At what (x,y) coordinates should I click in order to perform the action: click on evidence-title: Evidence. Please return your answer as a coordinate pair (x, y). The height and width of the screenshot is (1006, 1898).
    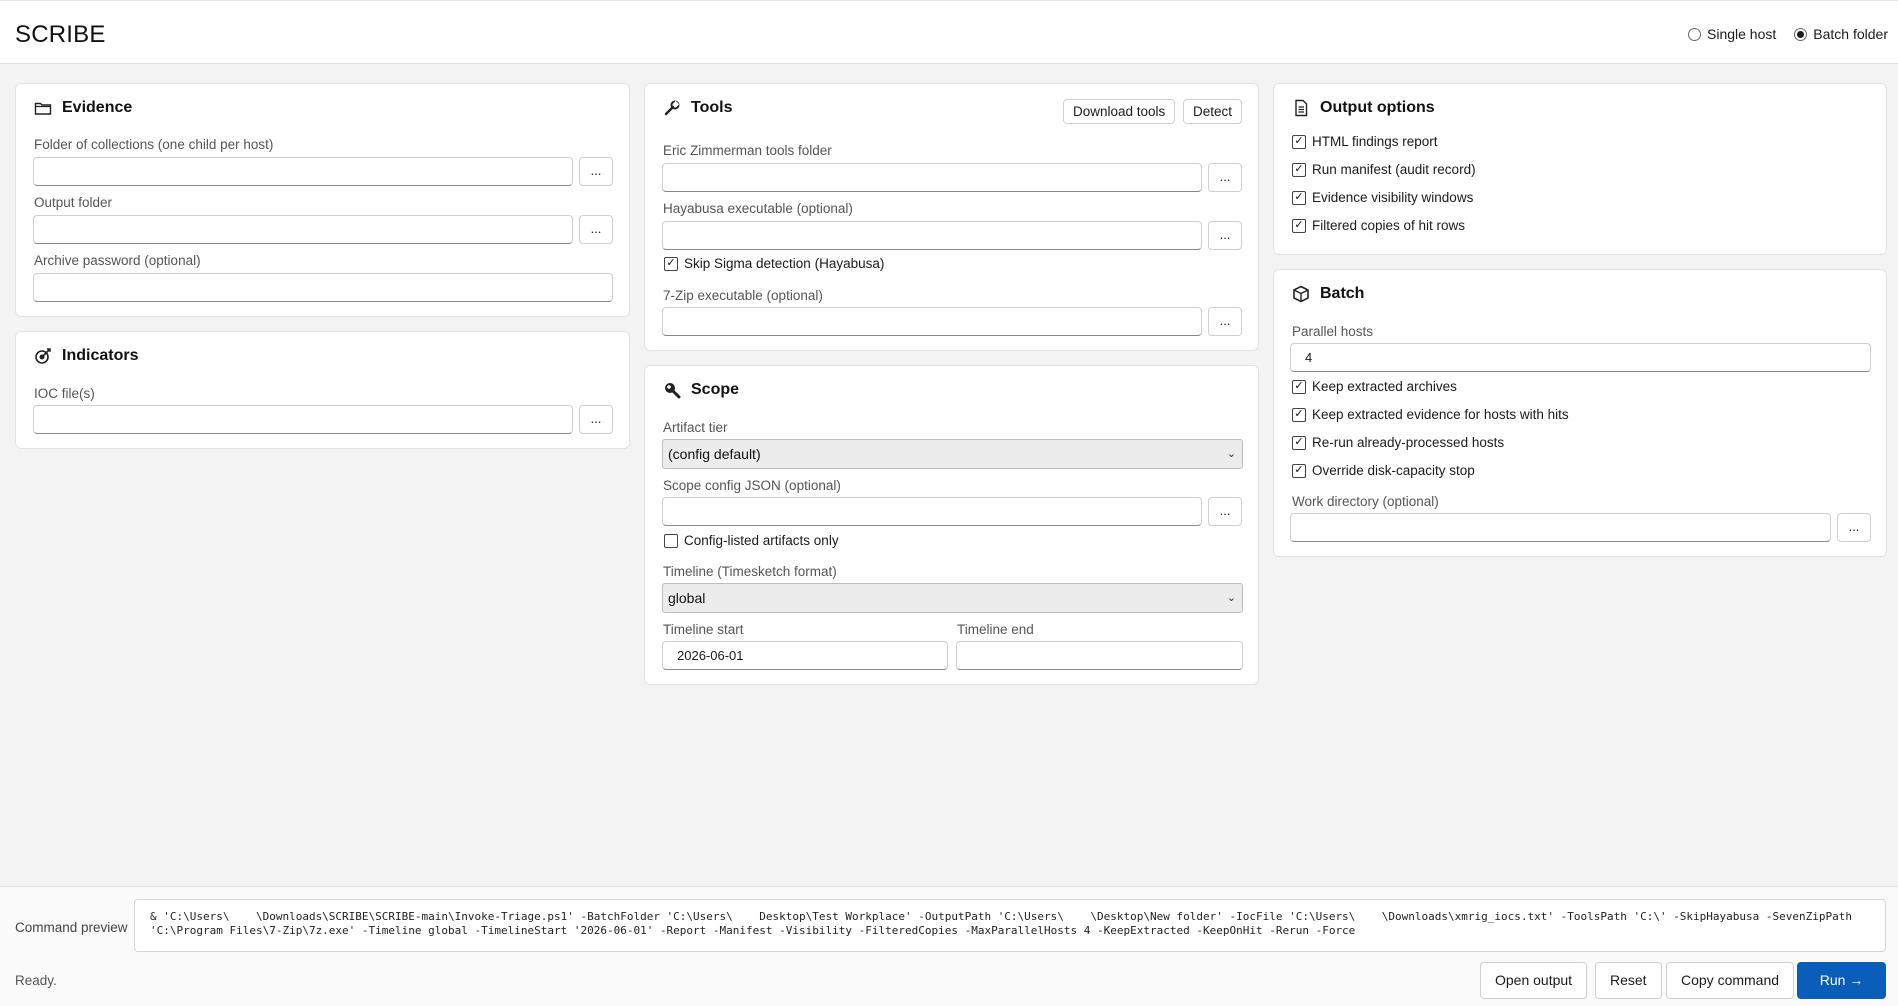
    Looking at the image, I should click on (97, 107).